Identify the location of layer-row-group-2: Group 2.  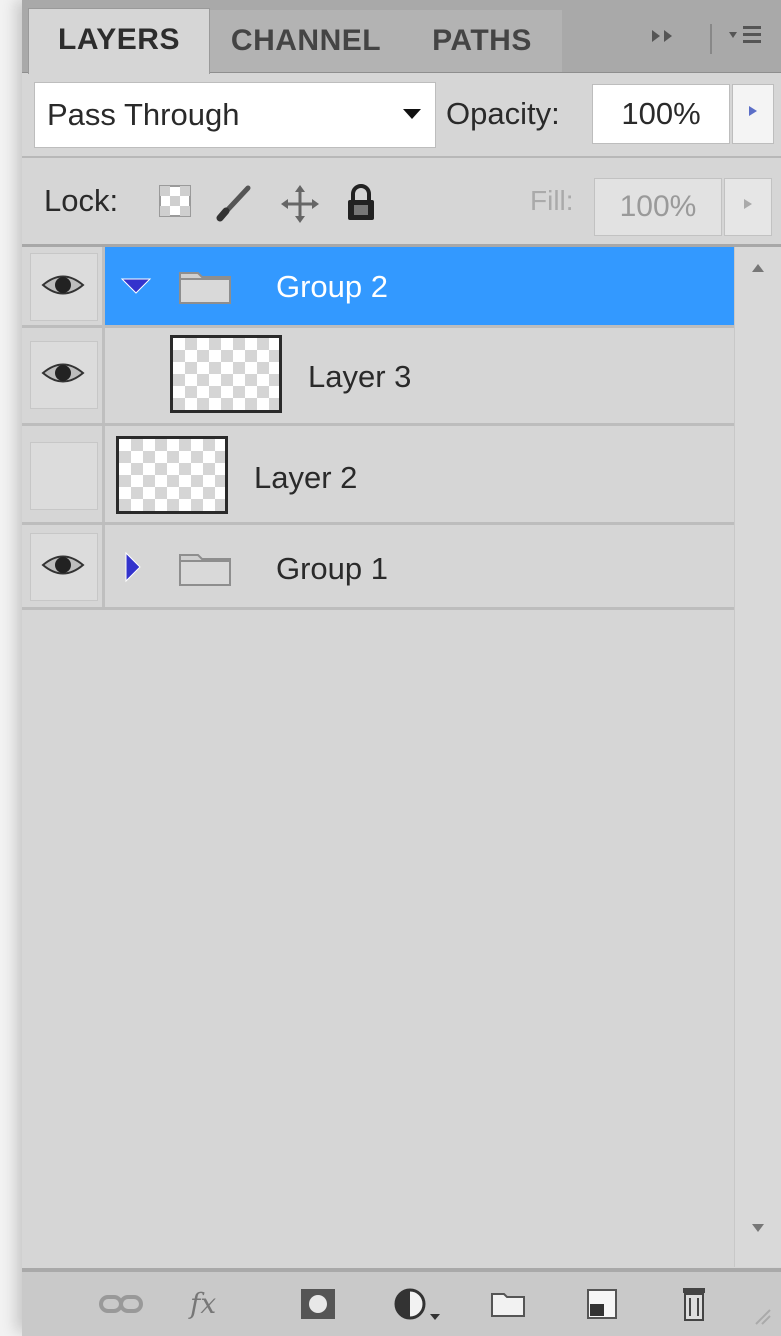
(378, 287).